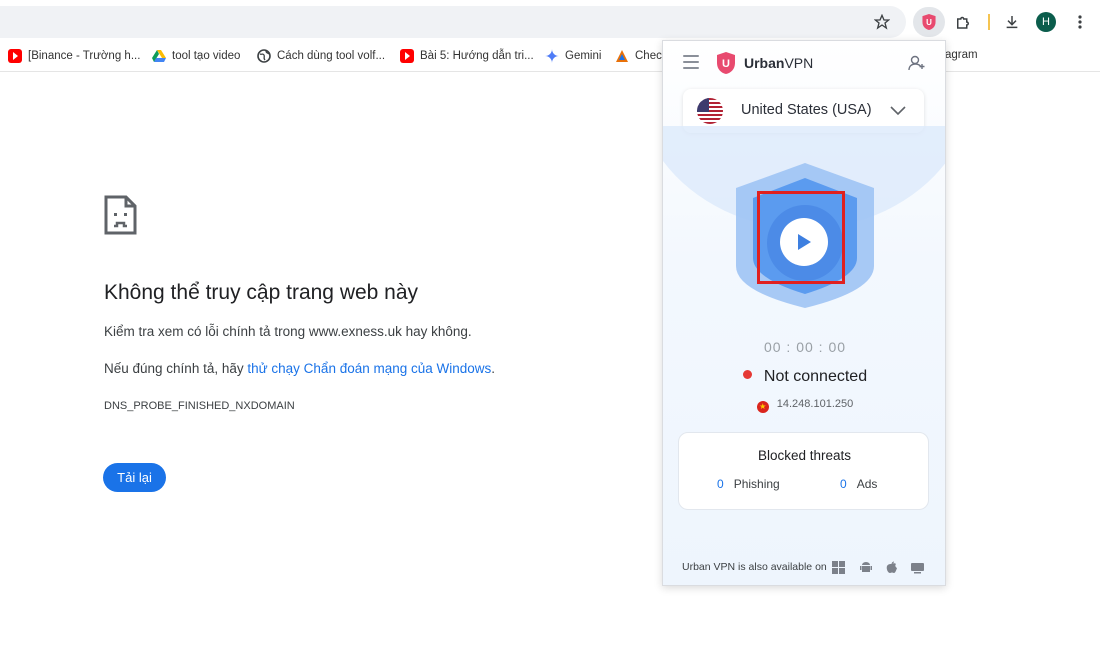  What do you see at coordinates (176, 368) in the screenshot?
I see `diagnostics-prefix: Nếu đúng chính tả, hãy` at bounding box center [176, 368].